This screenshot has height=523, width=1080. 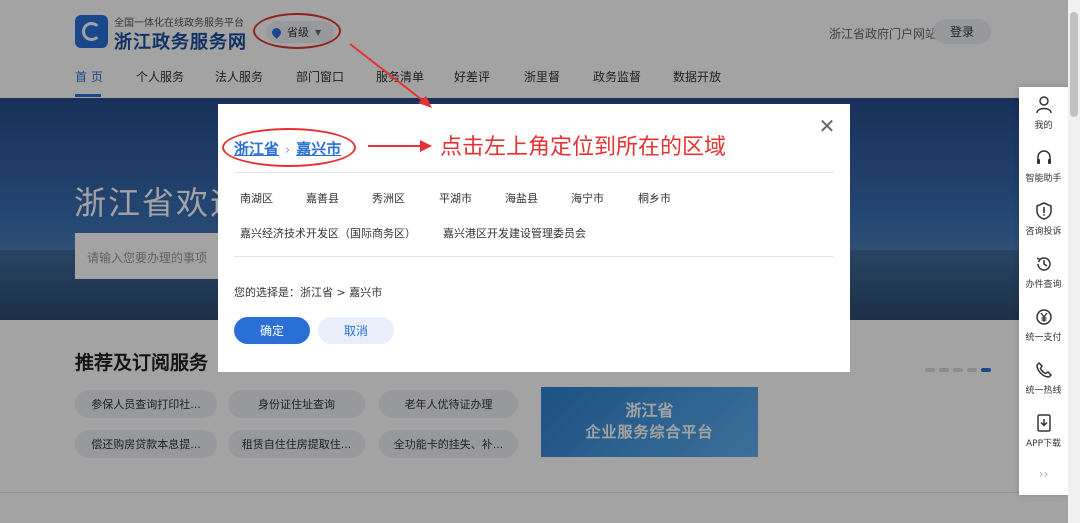 I want to click on sidebar-label: 统一支付, so click(x=1043, y=338).